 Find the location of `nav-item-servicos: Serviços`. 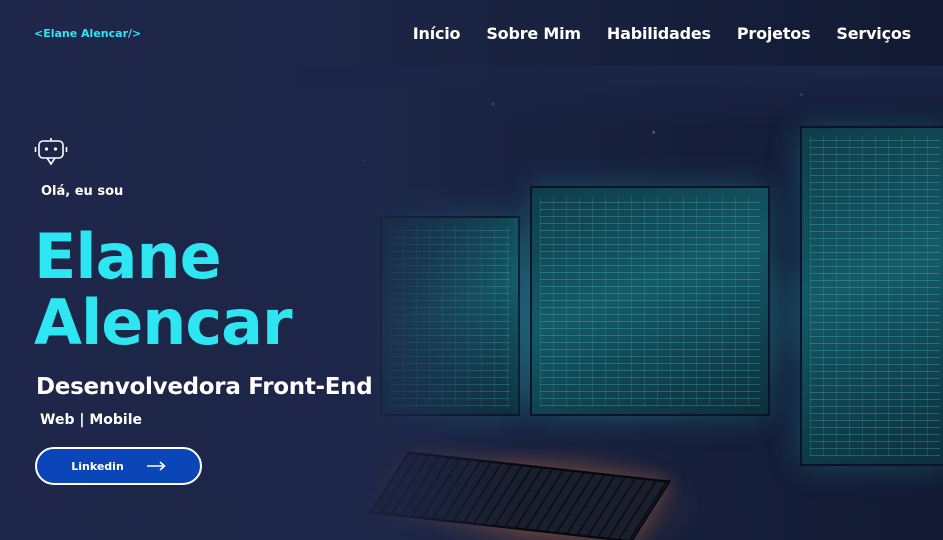

nav-item-servicos: Serviços is located at coordinates (873, 33).